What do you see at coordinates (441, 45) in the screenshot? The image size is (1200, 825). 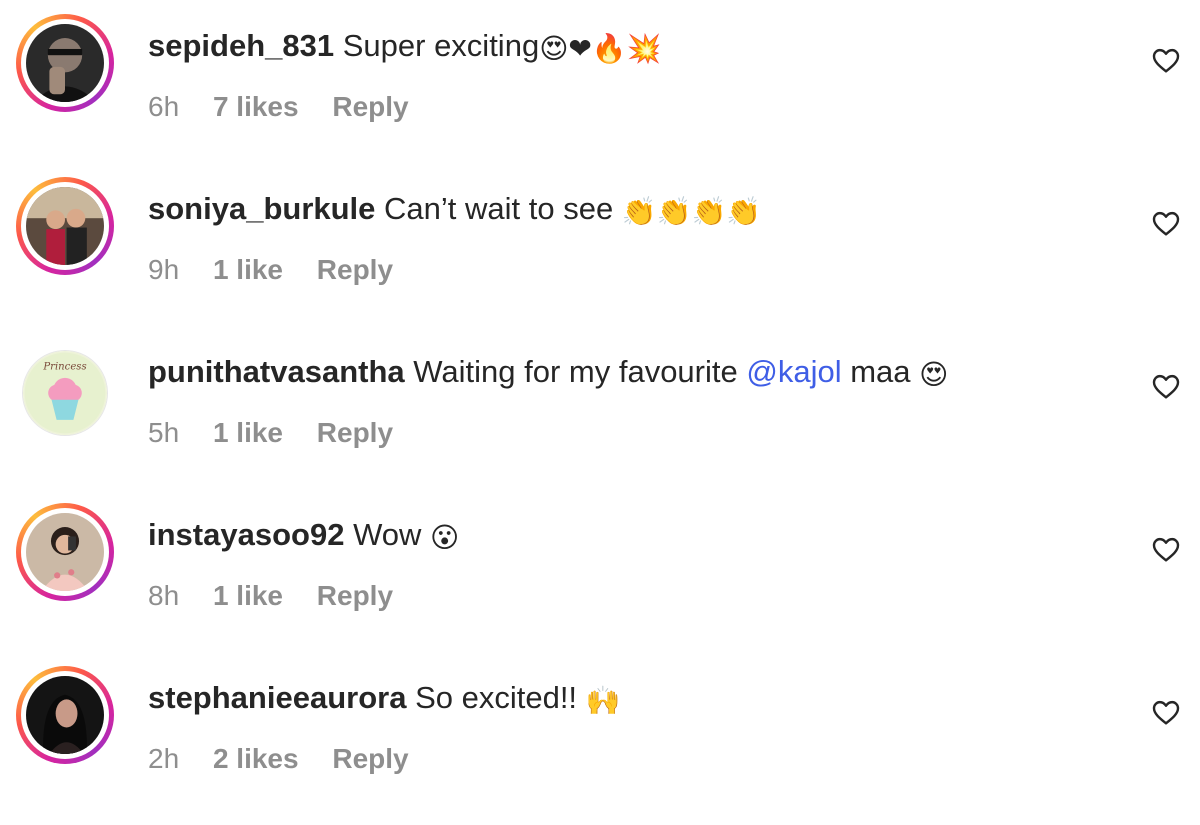 I see `comment-body: Super exciting` at bounding box center [441, 45].